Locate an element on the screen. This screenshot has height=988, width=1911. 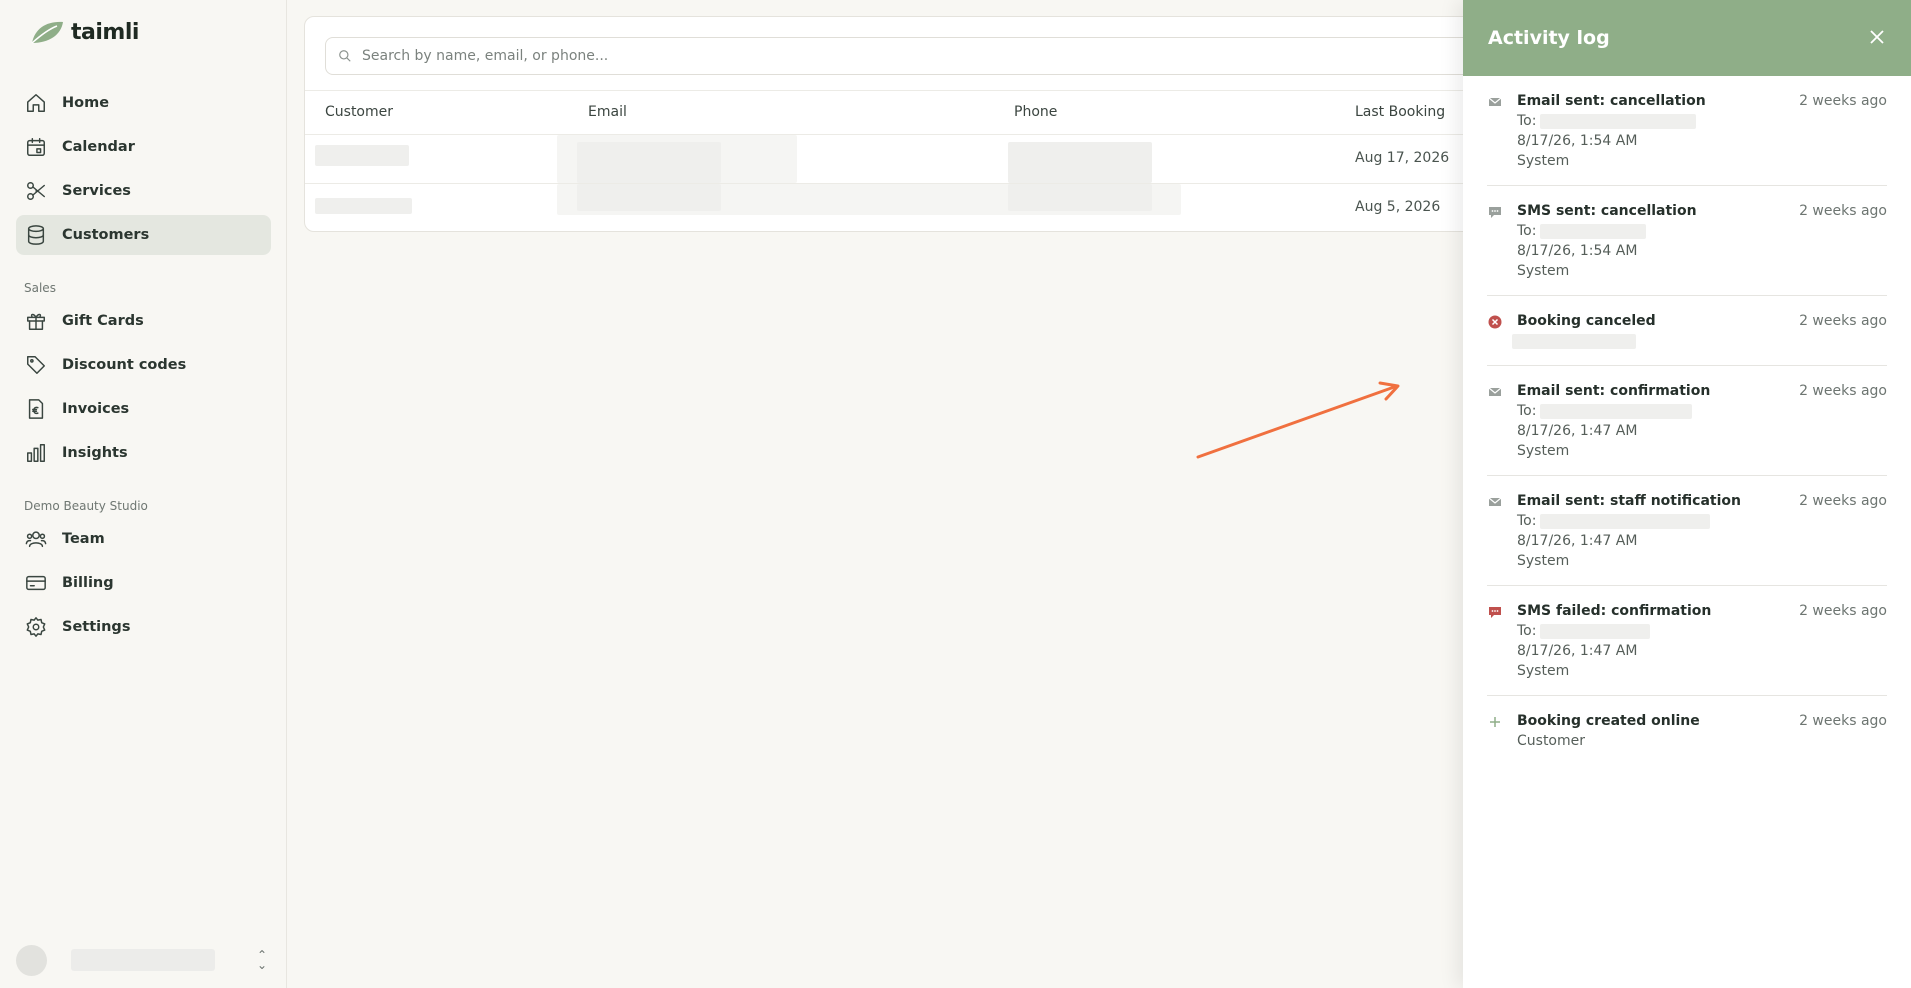
detail-redacted is located at coordinates (1574, 341).